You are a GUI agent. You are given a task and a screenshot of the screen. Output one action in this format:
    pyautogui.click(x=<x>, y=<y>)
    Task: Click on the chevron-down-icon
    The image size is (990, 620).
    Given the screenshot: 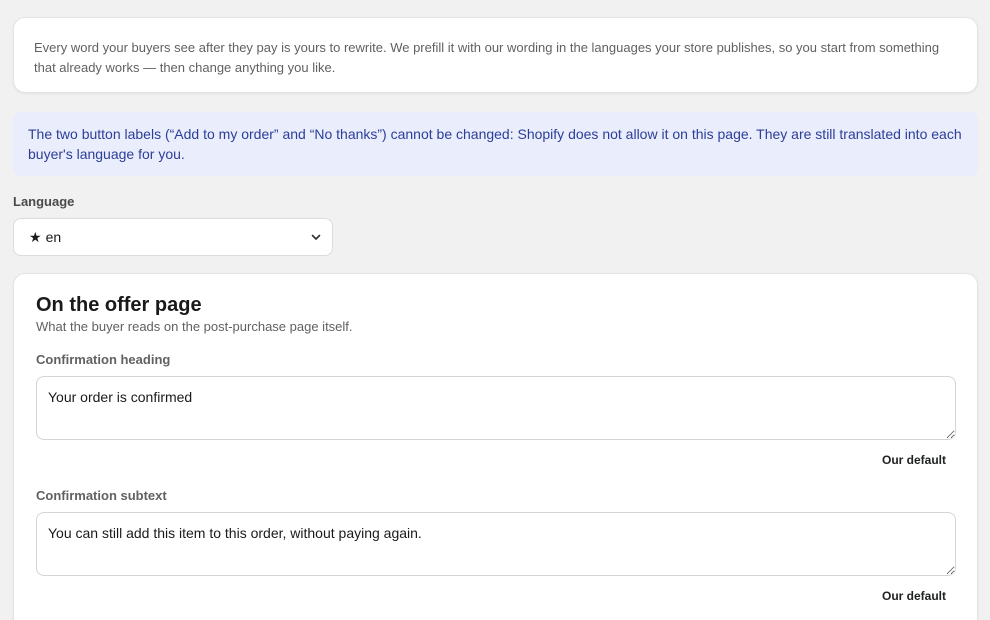 What is the action you would take?
    pyautogui.click(x=316, y=237)
    